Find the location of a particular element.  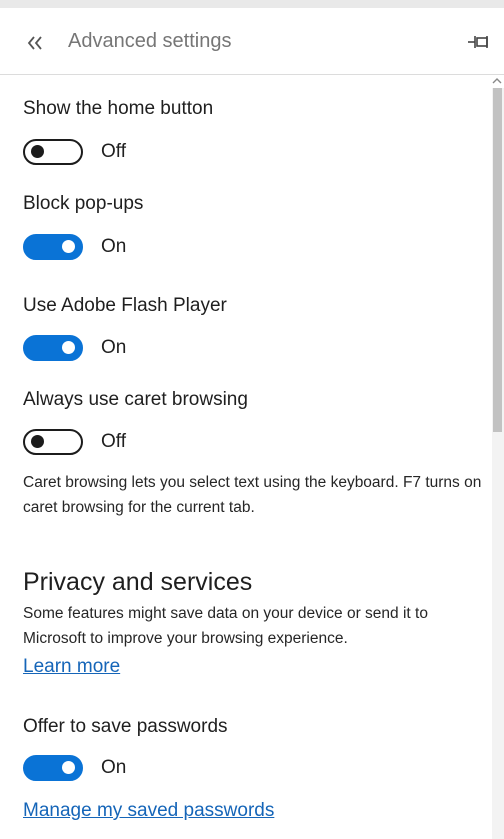

home-button-label: Show the home button is located at coordinates (118, 108).